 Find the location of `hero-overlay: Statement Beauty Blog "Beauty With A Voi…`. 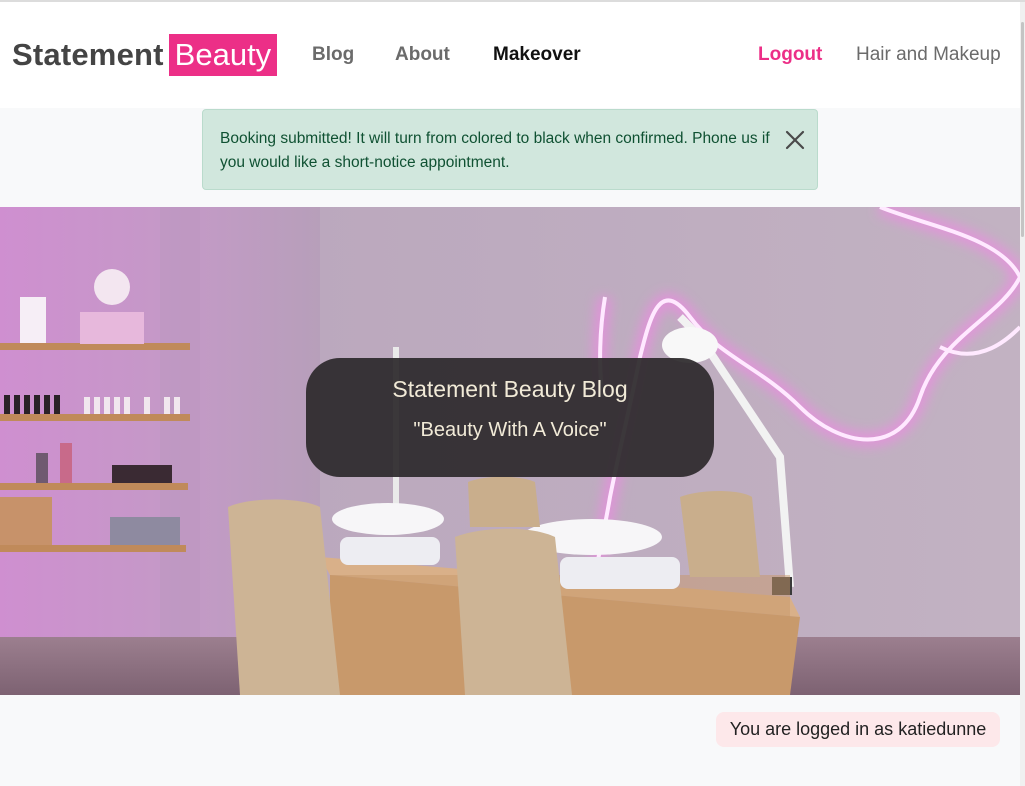

hero-overlay: Statement Beauty Blog "Beauty With A Voi… is located at coordinates (510, 417).